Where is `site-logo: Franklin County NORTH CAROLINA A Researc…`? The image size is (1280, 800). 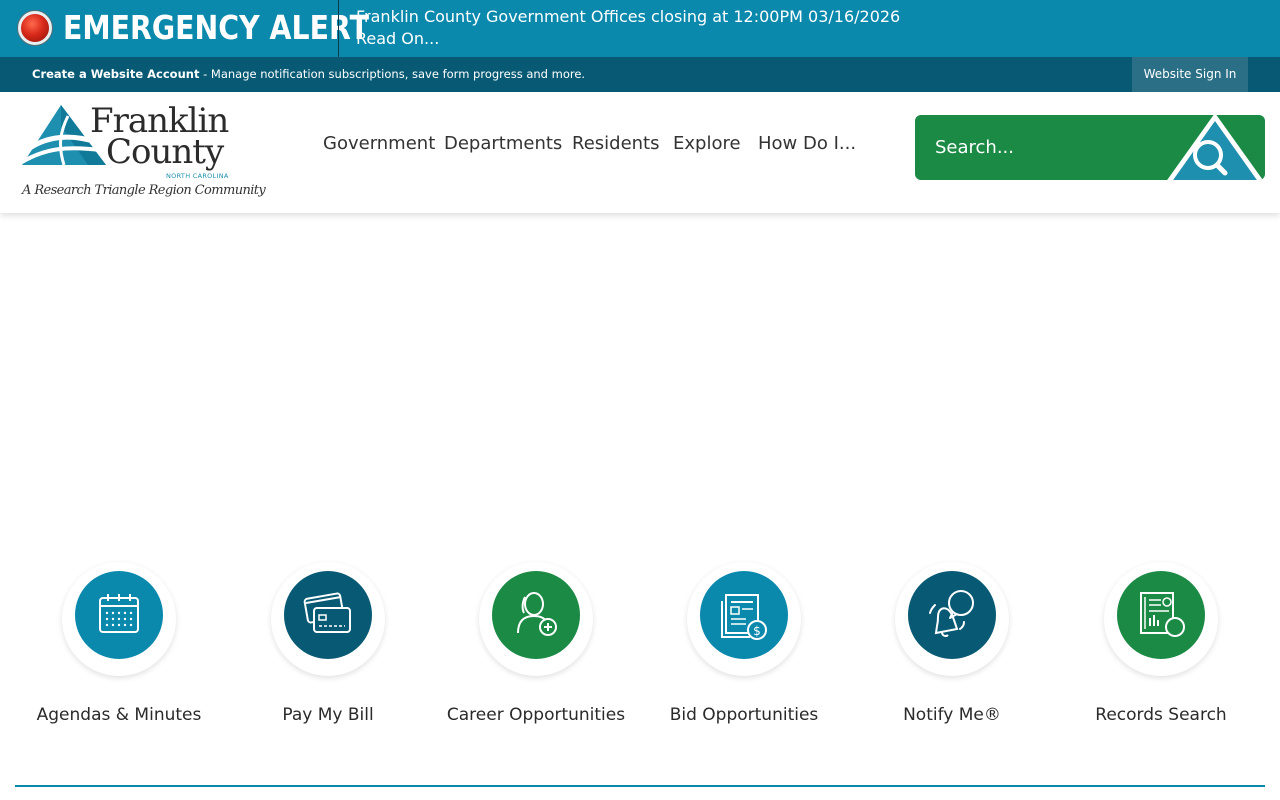 site-logo: Franklin County NORTH CAROLINA A Researc… is located at coordinates (143, 154).